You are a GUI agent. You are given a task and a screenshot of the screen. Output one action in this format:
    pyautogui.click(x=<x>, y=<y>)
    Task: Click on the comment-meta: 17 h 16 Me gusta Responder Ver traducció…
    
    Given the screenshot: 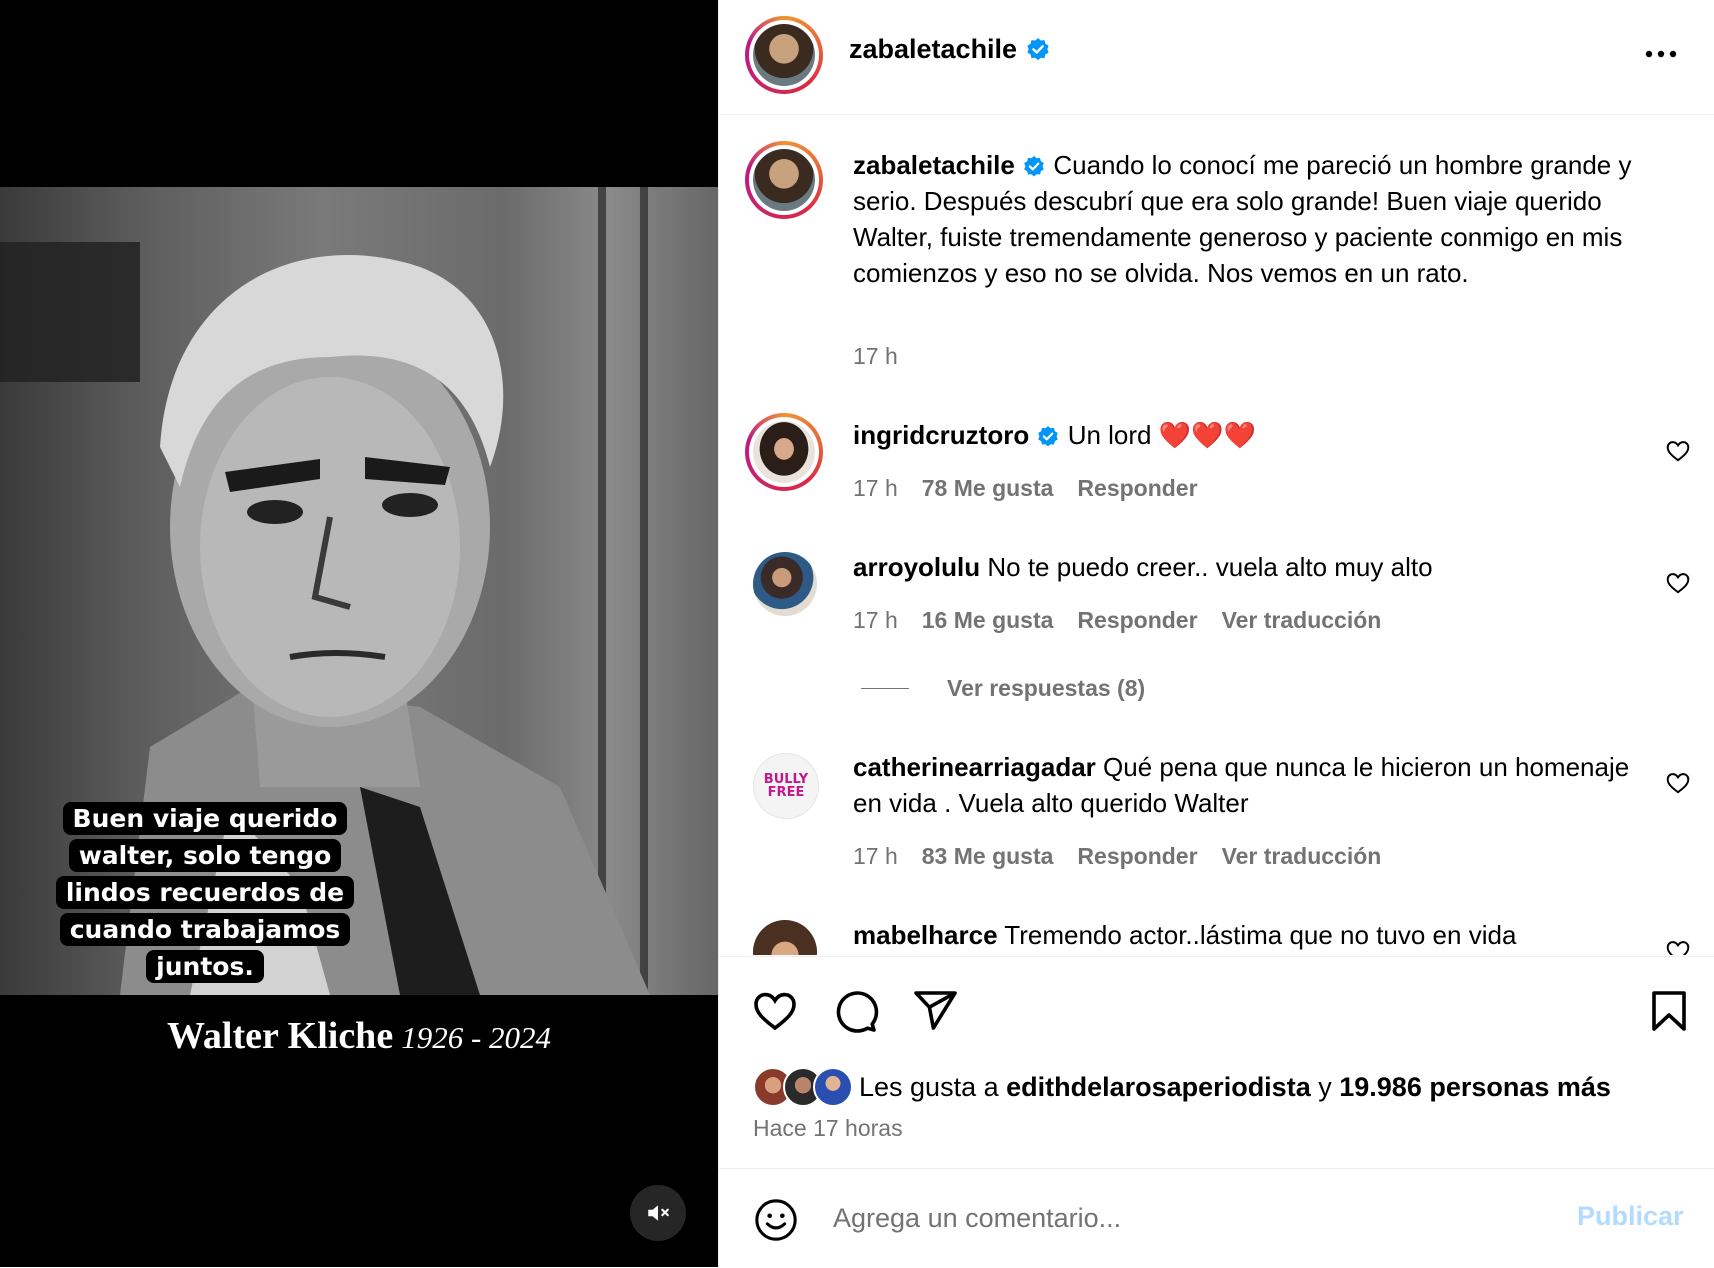 What is the action you would take?
    pyautogui.click(x=1117, y=620)
    